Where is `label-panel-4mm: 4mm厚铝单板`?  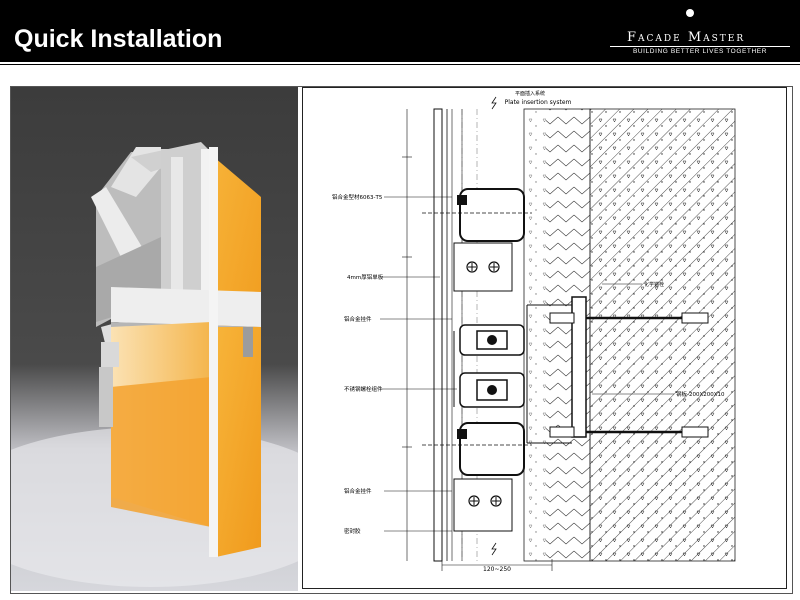 label-panel-4mm: 4mm厚铝单板 is located at coordinates (365, 277).